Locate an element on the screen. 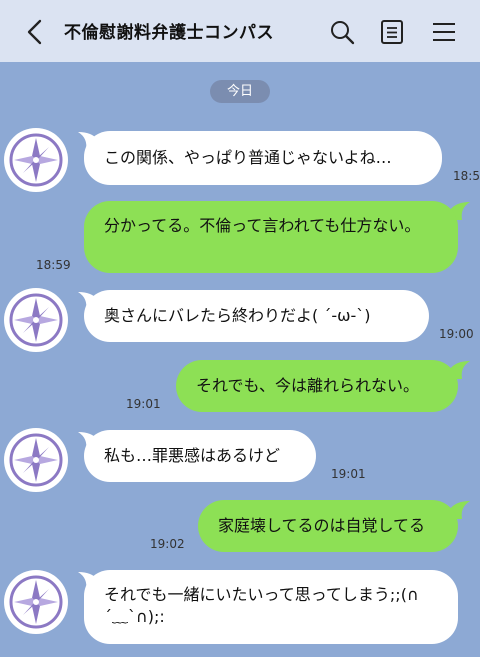 This screenshot has height=657, width=480. message-bubble-received: 私も…罪悪感はあるけど is located at coordinates (200, 456).